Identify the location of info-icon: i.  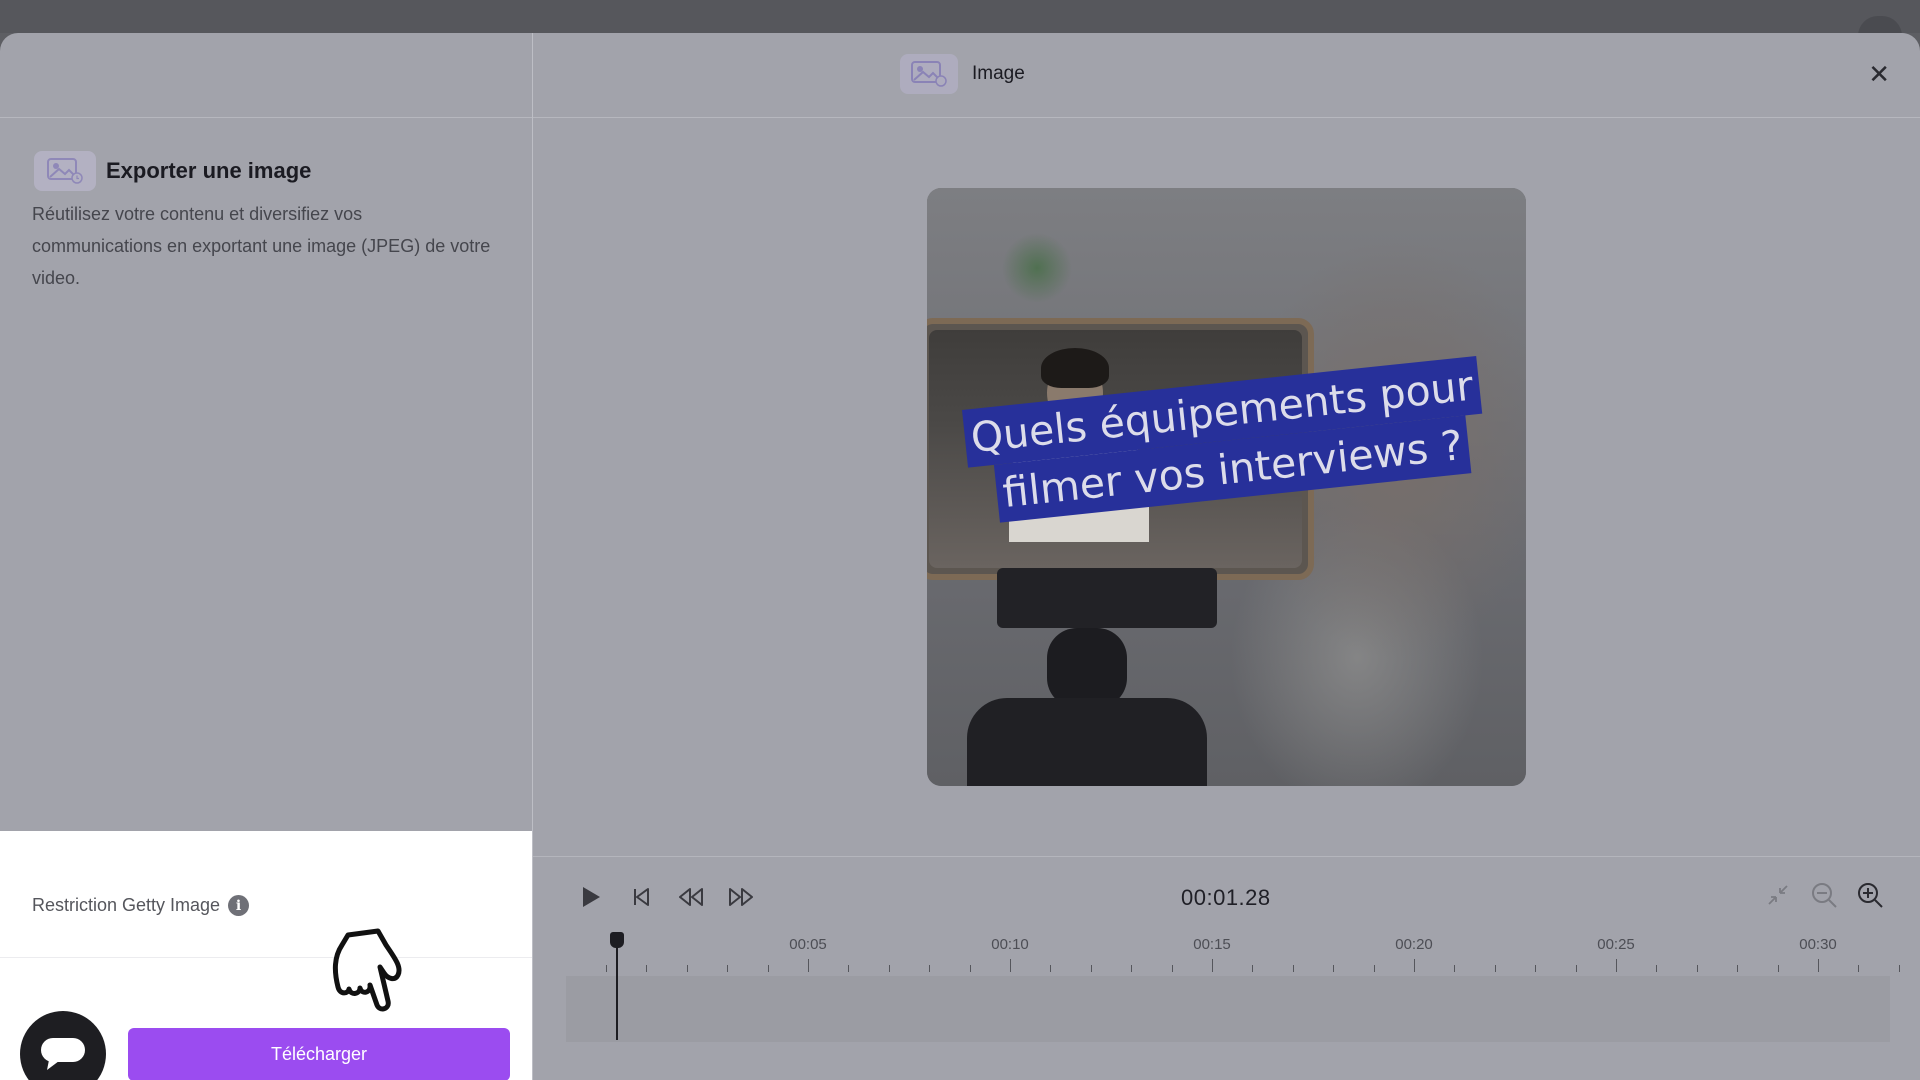
(239, 905).